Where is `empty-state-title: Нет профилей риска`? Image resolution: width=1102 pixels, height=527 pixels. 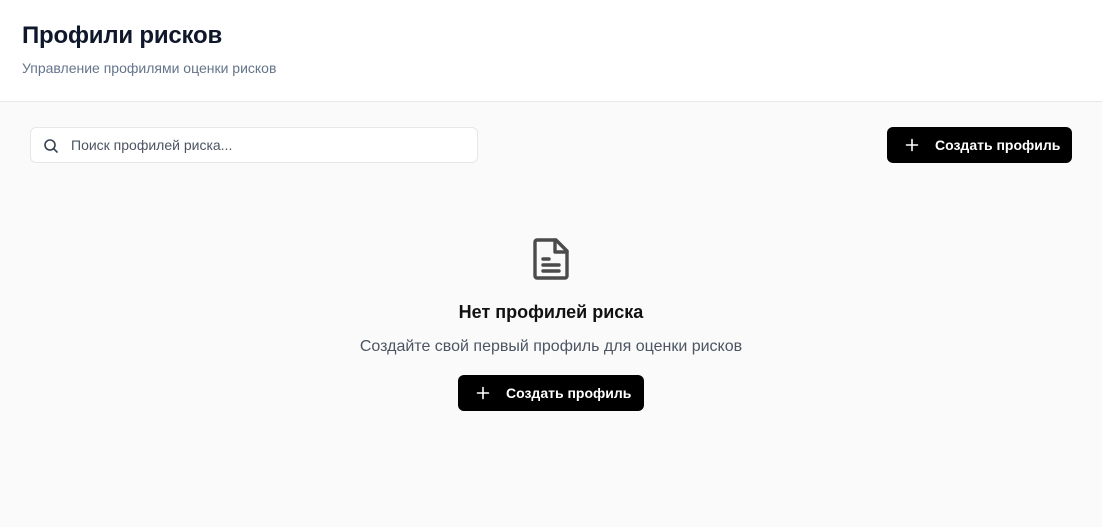
empty-state-title: Нет профилей риска is located at coordinates (551, 312).